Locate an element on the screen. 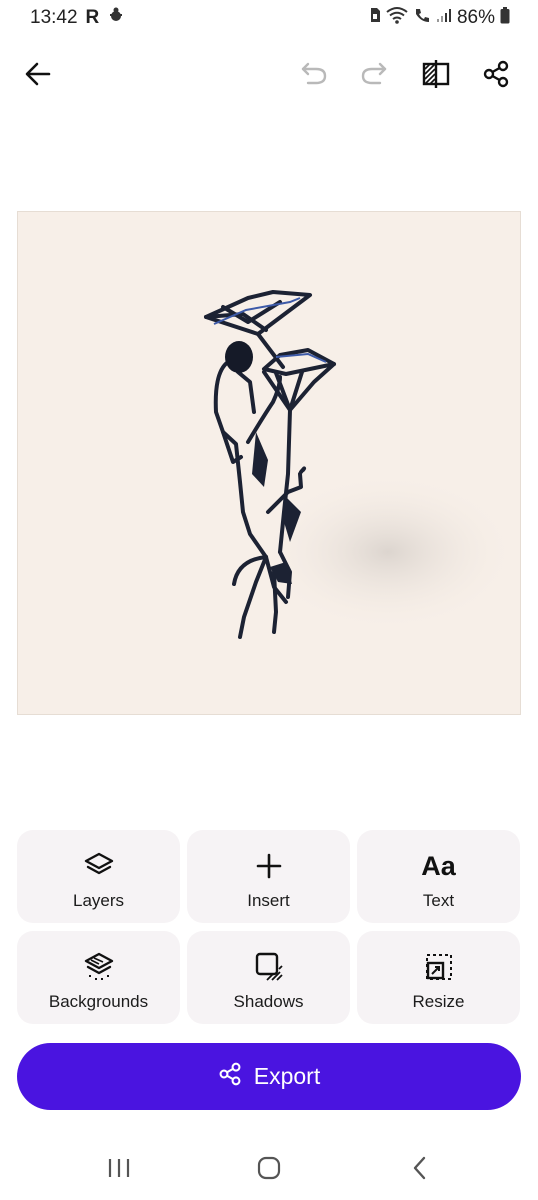 This screenshot has width=538, height=1200. compare-button is located at coordinates (436, 76).